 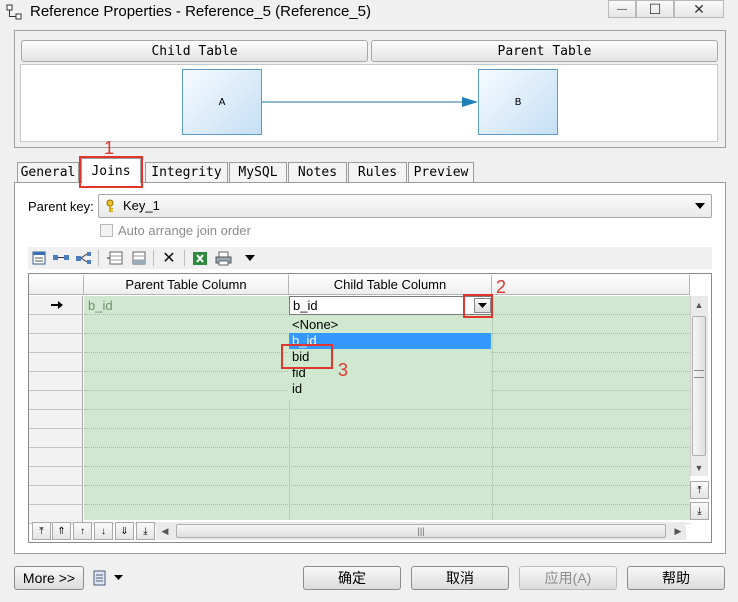 I want to click on move-top-button: ⤒, so click(x=41, y=531).